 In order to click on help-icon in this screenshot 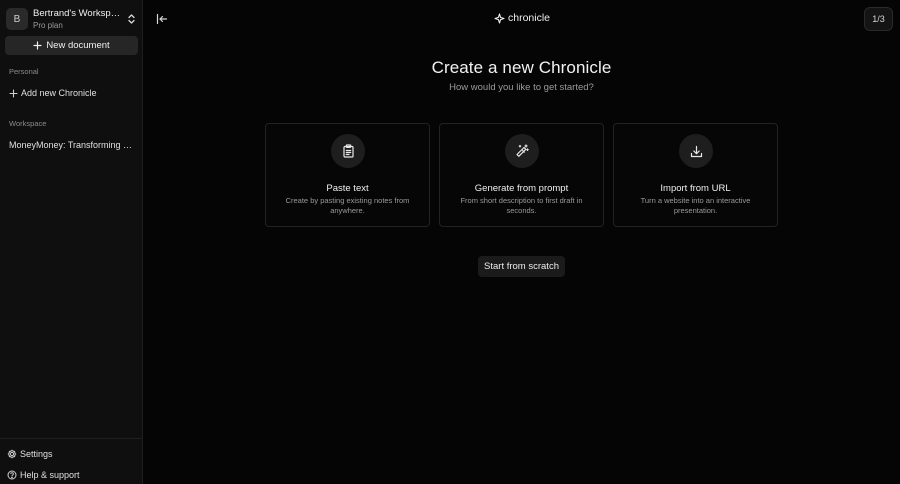, I will do `click(12, 475)`.